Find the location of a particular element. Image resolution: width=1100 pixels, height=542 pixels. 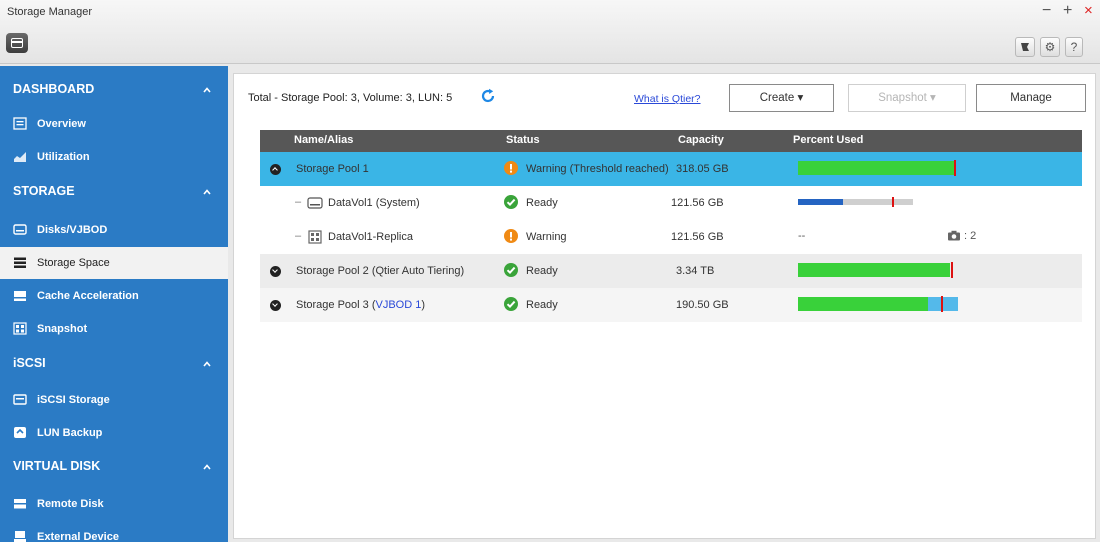

section-label: VIRTUAL DISK is located at coordinates (57, 466).